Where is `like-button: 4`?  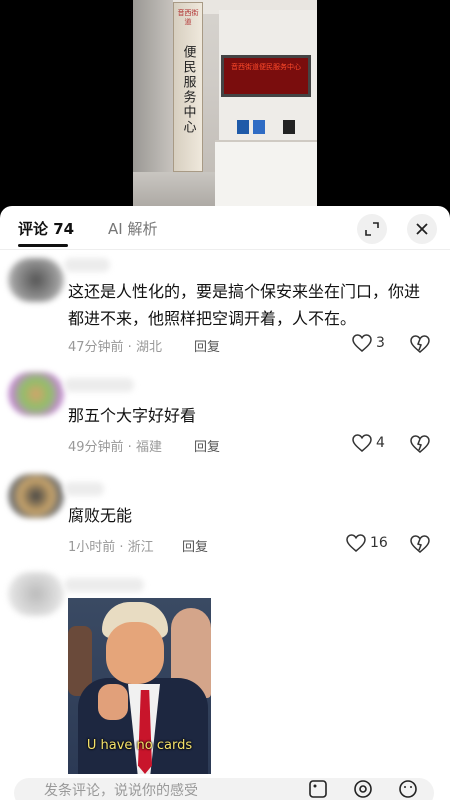
like-button: 4 is located at coordinates (368, 443).